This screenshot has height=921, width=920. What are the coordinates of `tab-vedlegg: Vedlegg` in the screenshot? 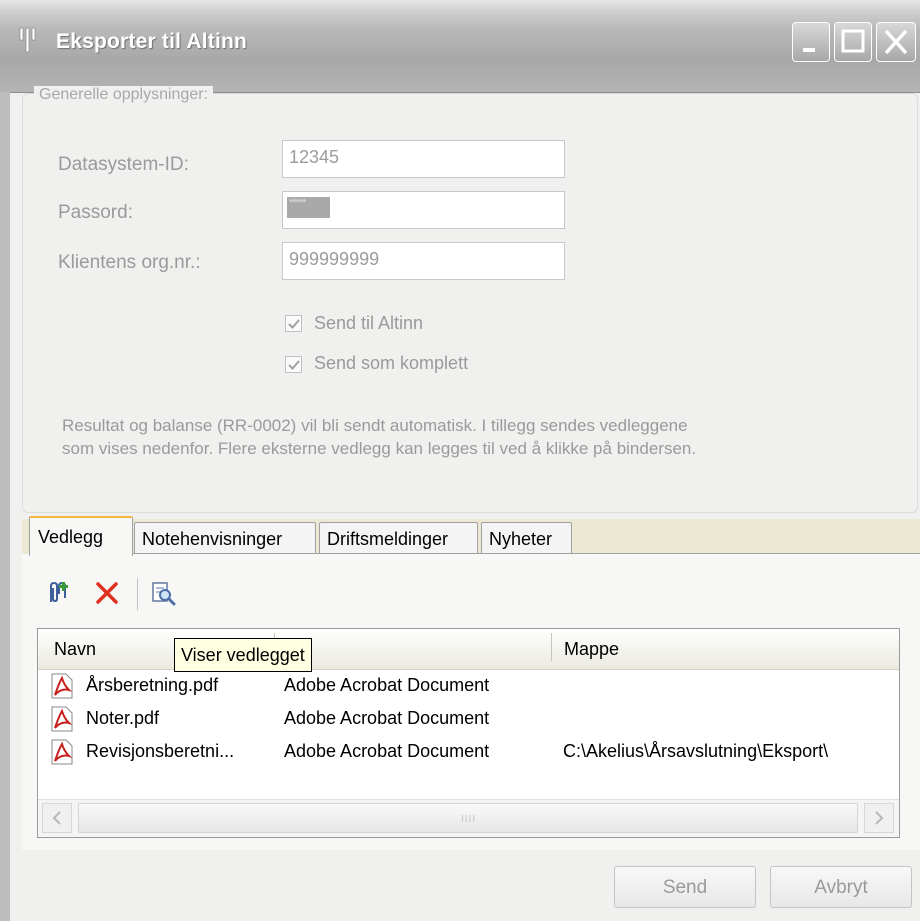 It's located at (81, 536).